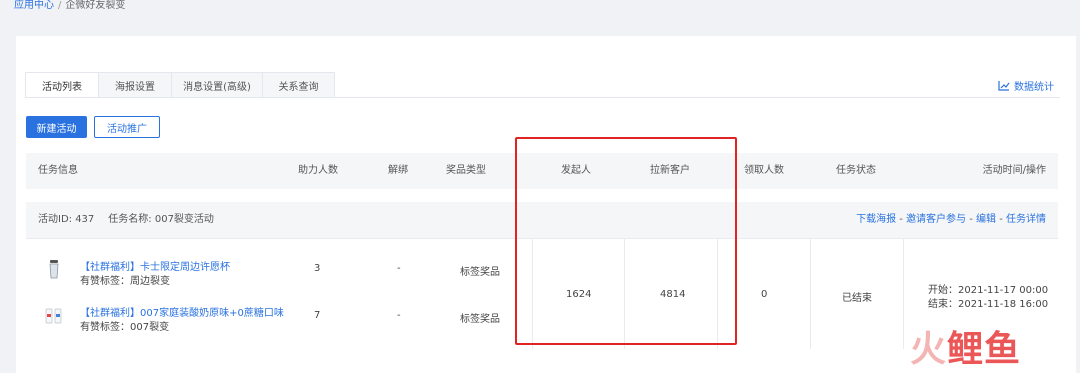  What do you see at coordinates (161, 219) in the screenshot?
I see `task-name: 任务名称: 007裂变活动` at bounding box center [161, 219].